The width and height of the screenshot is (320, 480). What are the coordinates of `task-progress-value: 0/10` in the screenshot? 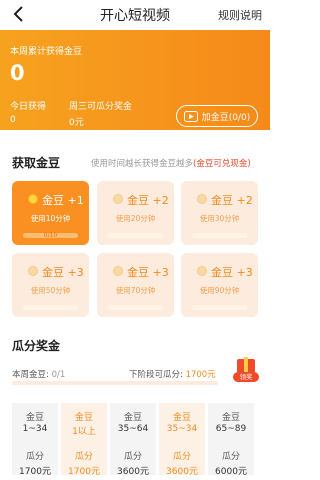 It's located at (50, 235).